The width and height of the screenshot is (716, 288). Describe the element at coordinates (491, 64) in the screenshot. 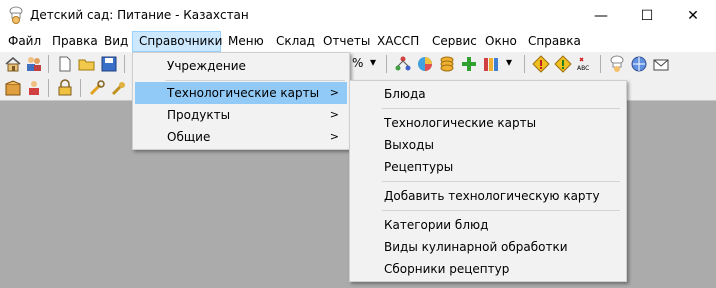

I see `books-icon` at that location.